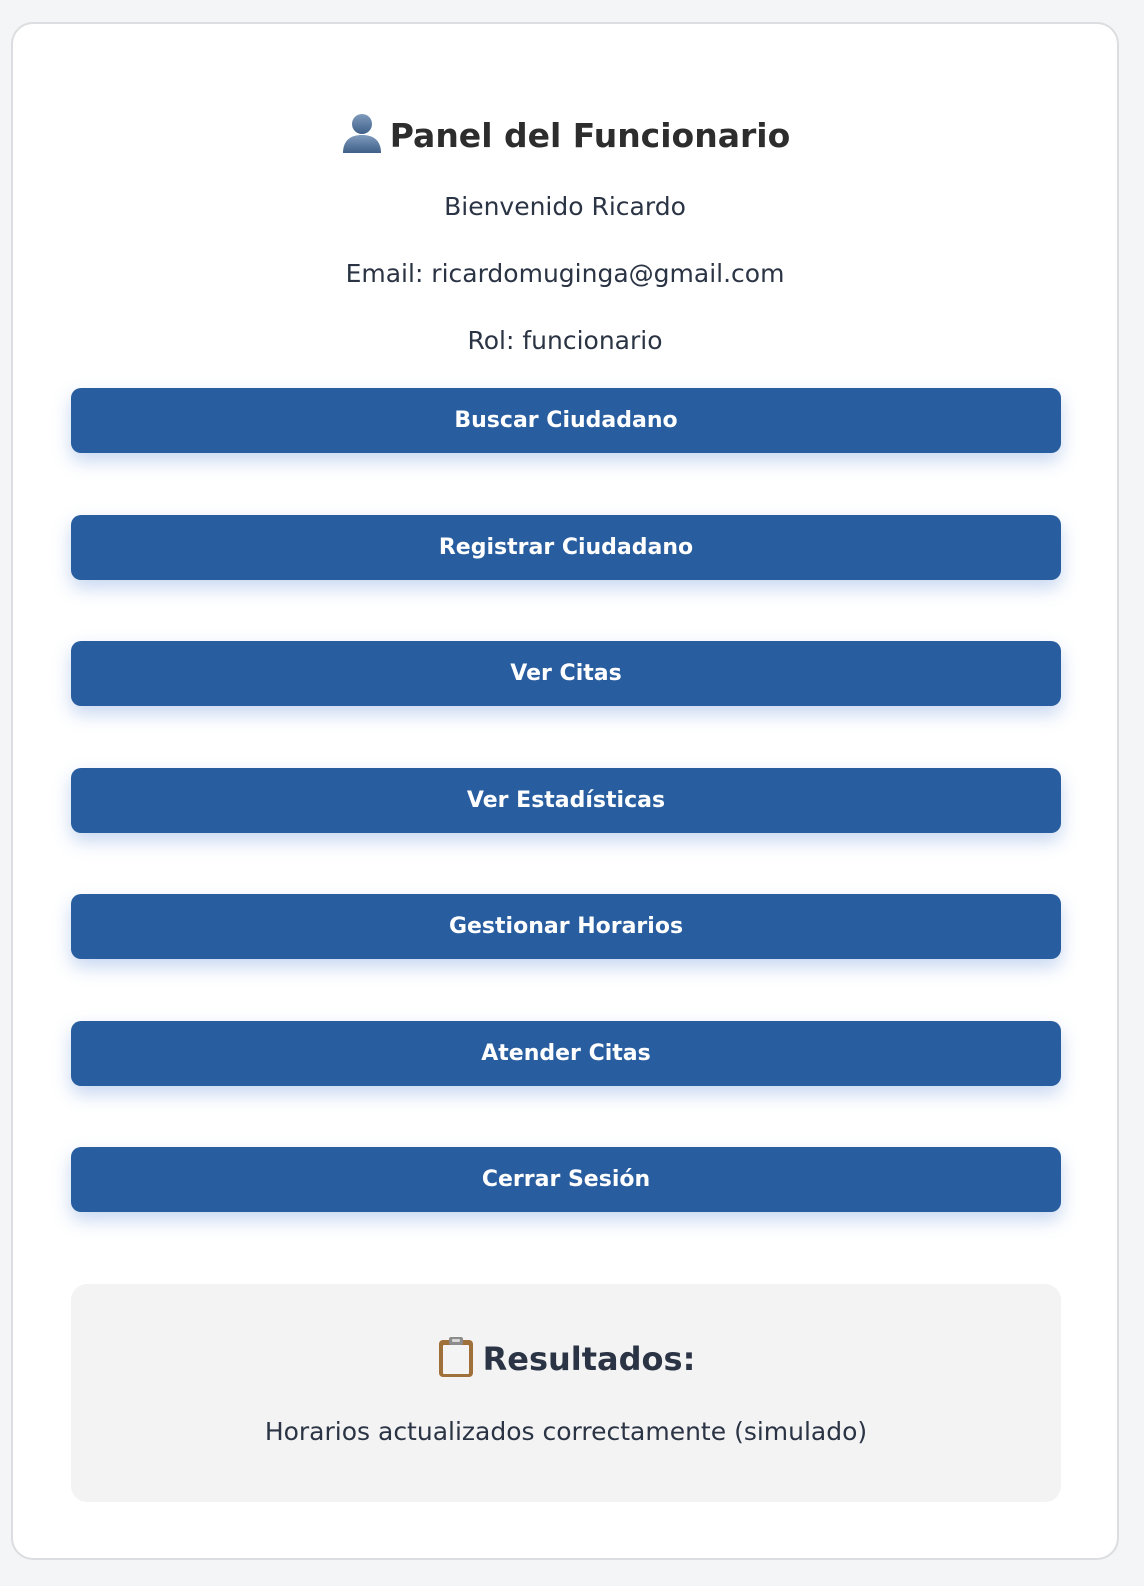  What do you see at coordinates (566, 1053) in the screenshot?
I see `atender-citas-button: Atender Citas` at bounding box center [566, 1053].